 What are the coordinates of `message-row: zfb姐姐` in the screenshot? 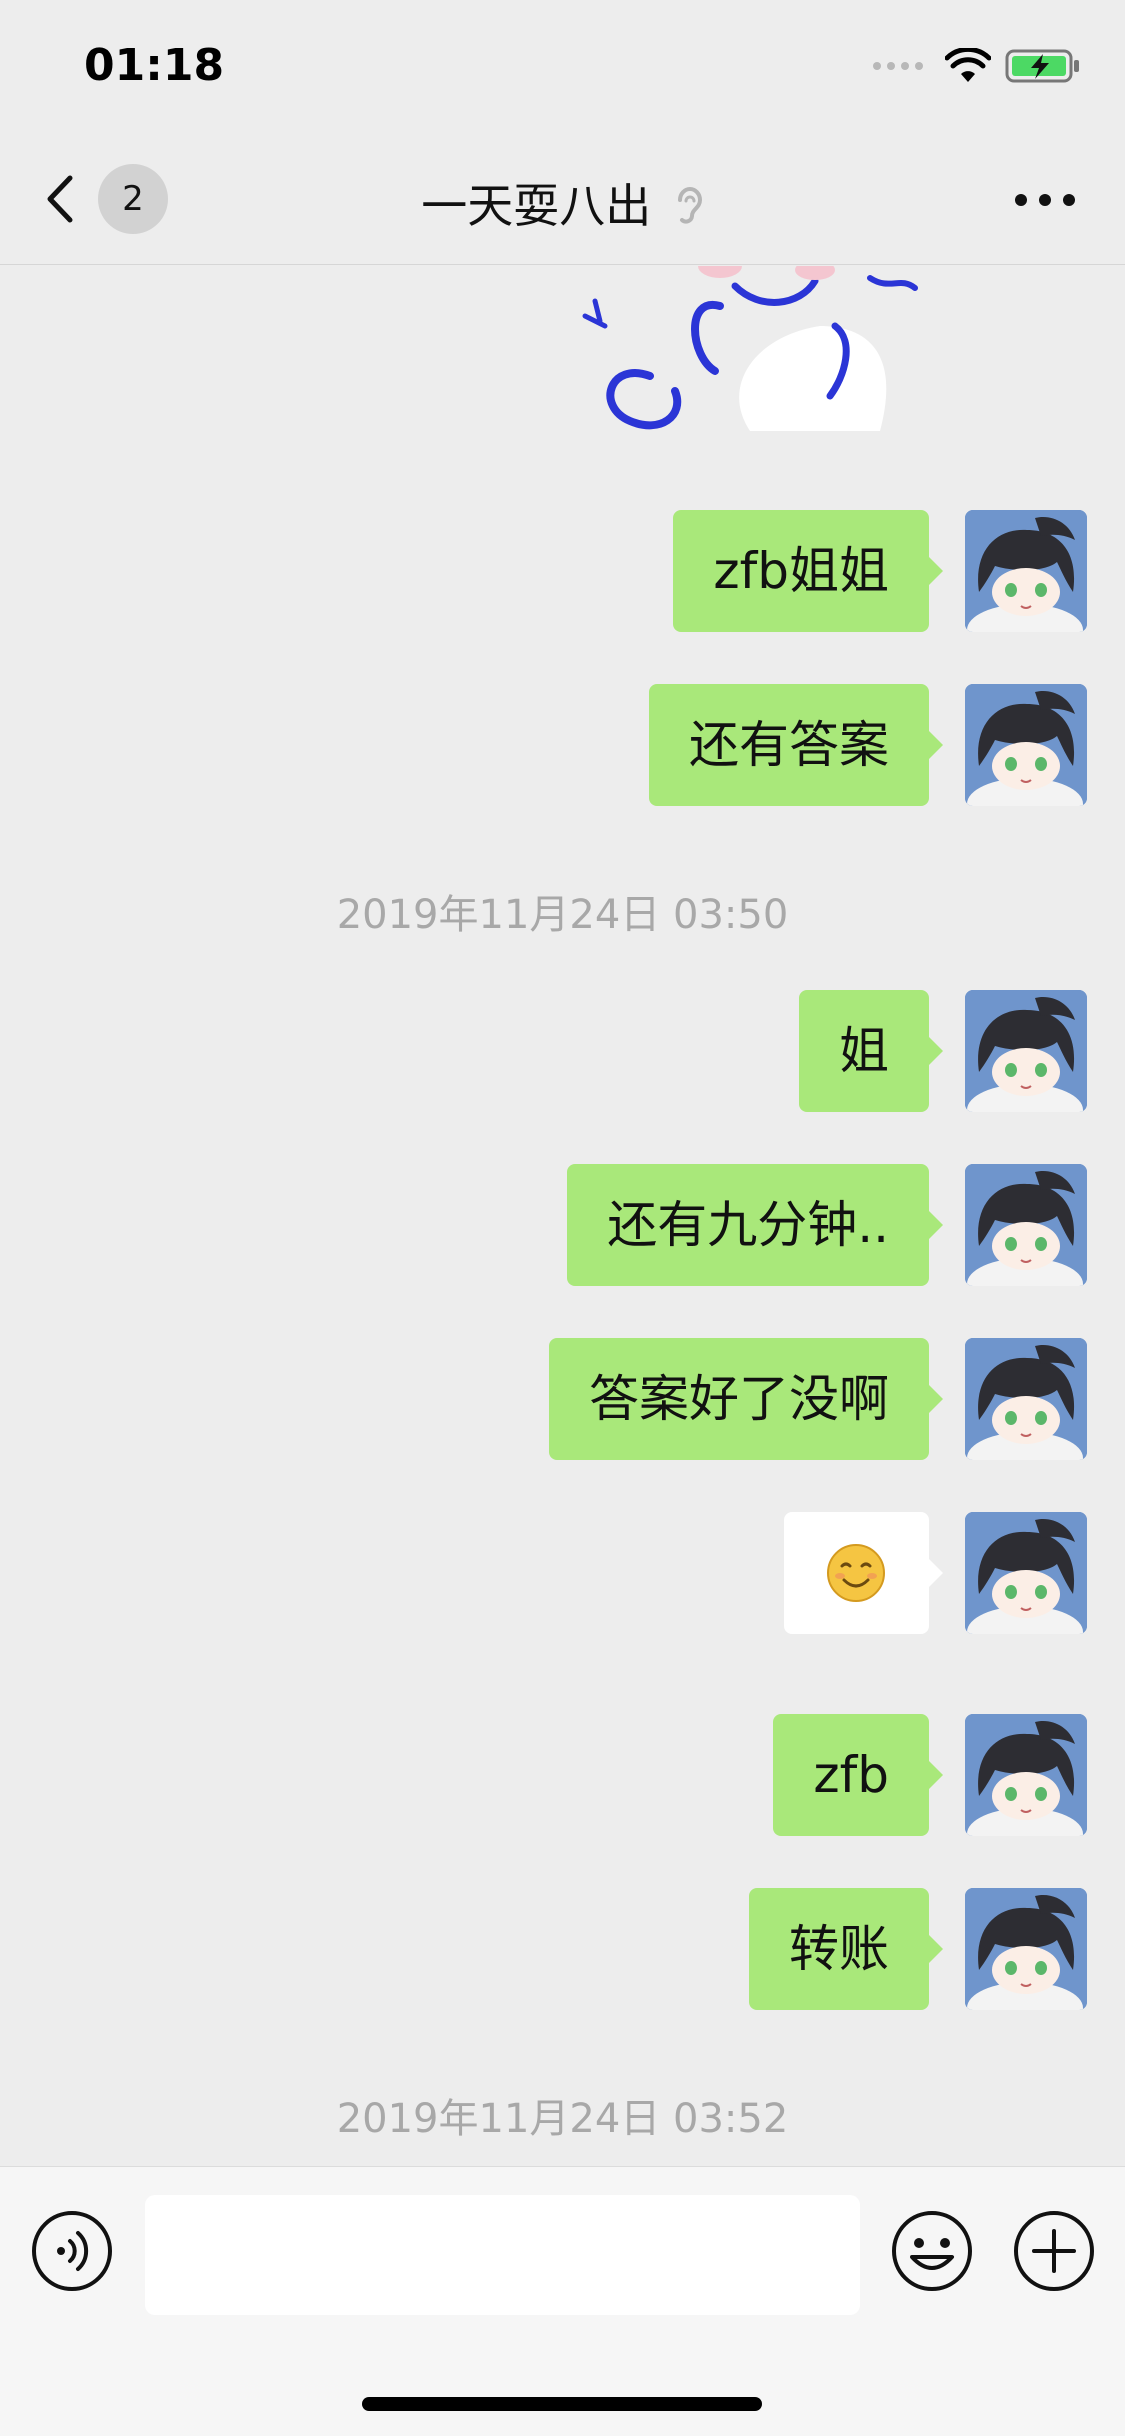 It's located at (880, 571).